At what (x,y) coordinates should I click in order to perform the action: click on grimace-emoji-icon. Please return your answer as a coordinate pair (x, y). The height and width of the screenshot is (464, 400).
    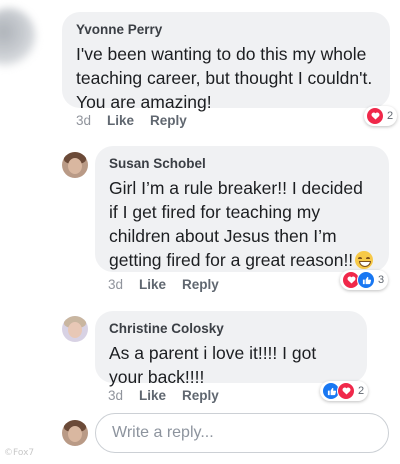
    Looking at the image, I should click on (364, 260).